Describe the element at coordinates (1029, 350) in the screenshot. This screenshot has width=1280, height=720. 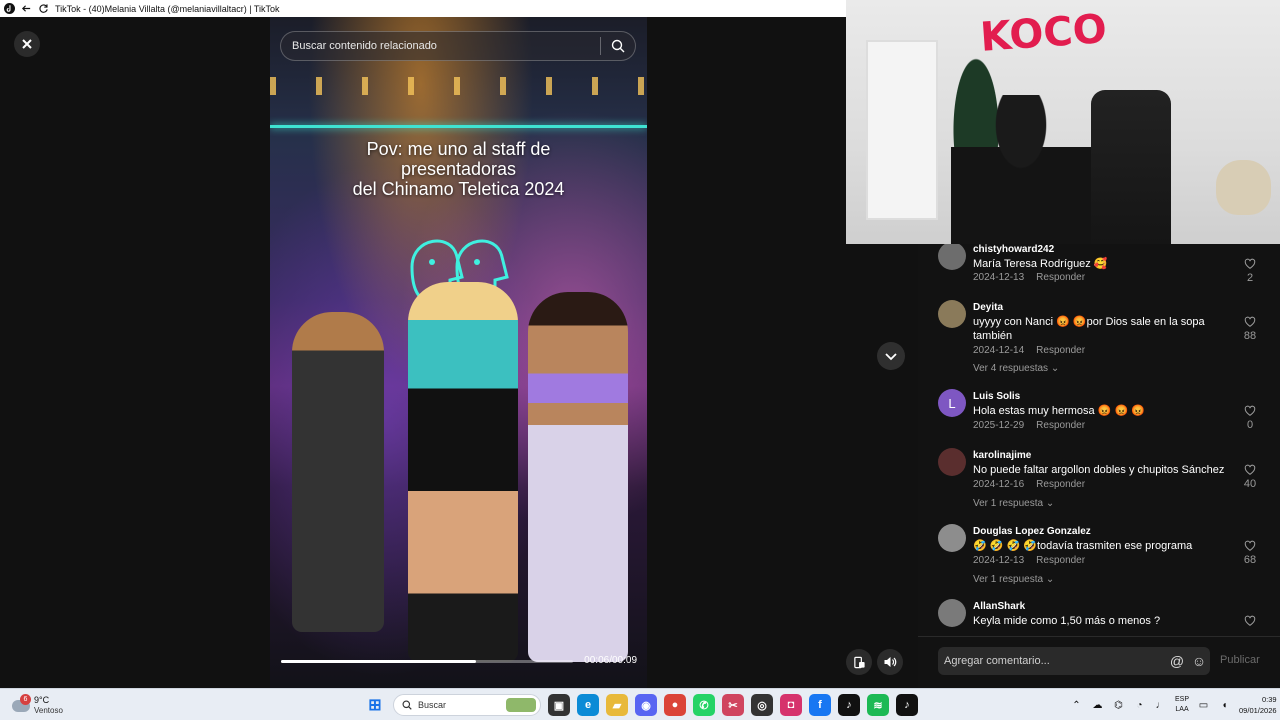
I see `comment-meta: 2024-12-14 Responder` at that location.